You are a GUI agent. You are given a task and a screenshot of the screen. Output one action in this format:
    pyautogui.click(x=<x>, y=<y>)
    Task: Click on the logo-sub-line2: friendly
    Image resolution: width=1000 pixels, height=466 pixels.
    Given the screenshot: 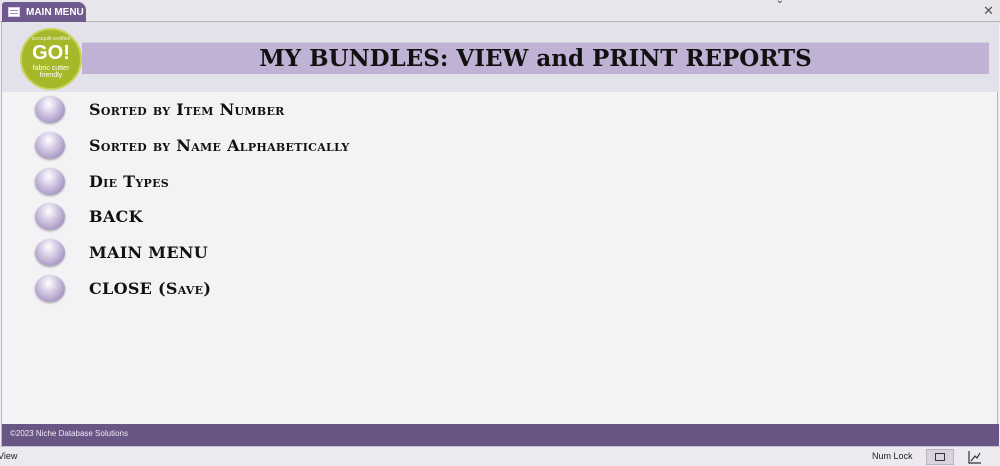 What is the action you would take?
    pyautogui.click(x=51, y=75)
    